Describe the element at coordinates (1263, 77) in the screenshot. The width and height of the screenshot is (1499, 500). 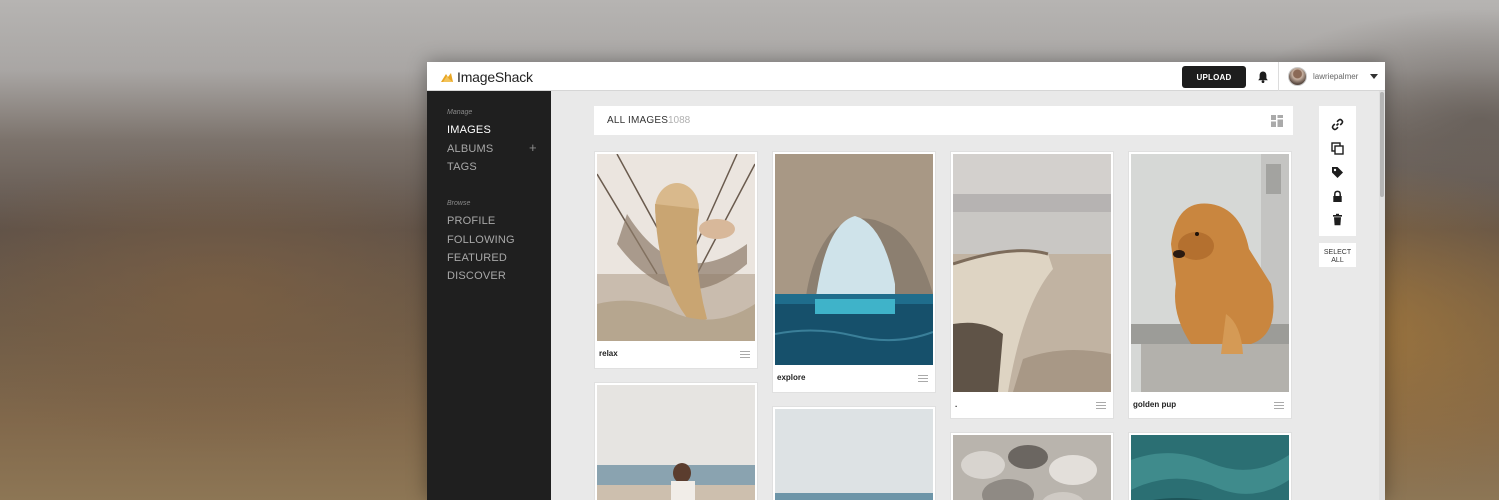
I see `bell-icon` at that location.